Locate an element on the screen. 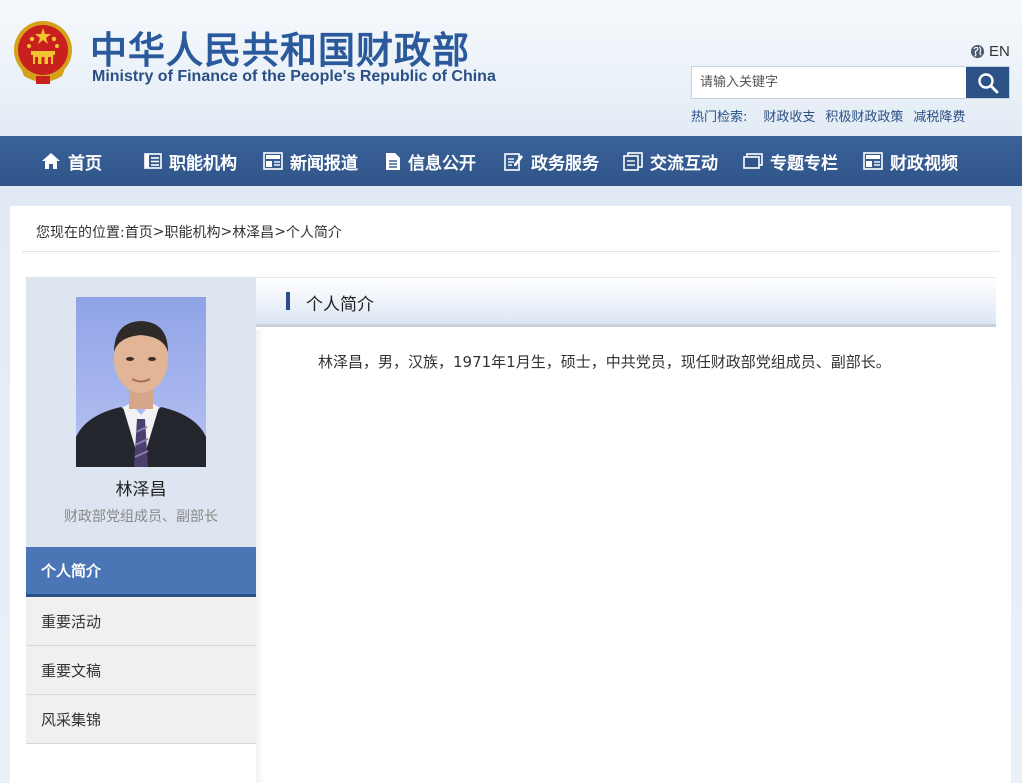 The image size is (1022, 783). side-menu-item-bio: 个人简介 is located at coordinates (141, 572).